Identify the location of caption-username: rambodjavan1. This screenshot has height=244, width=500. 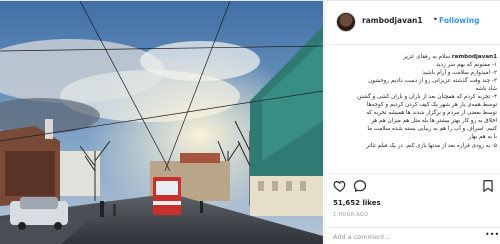
(474, 57).